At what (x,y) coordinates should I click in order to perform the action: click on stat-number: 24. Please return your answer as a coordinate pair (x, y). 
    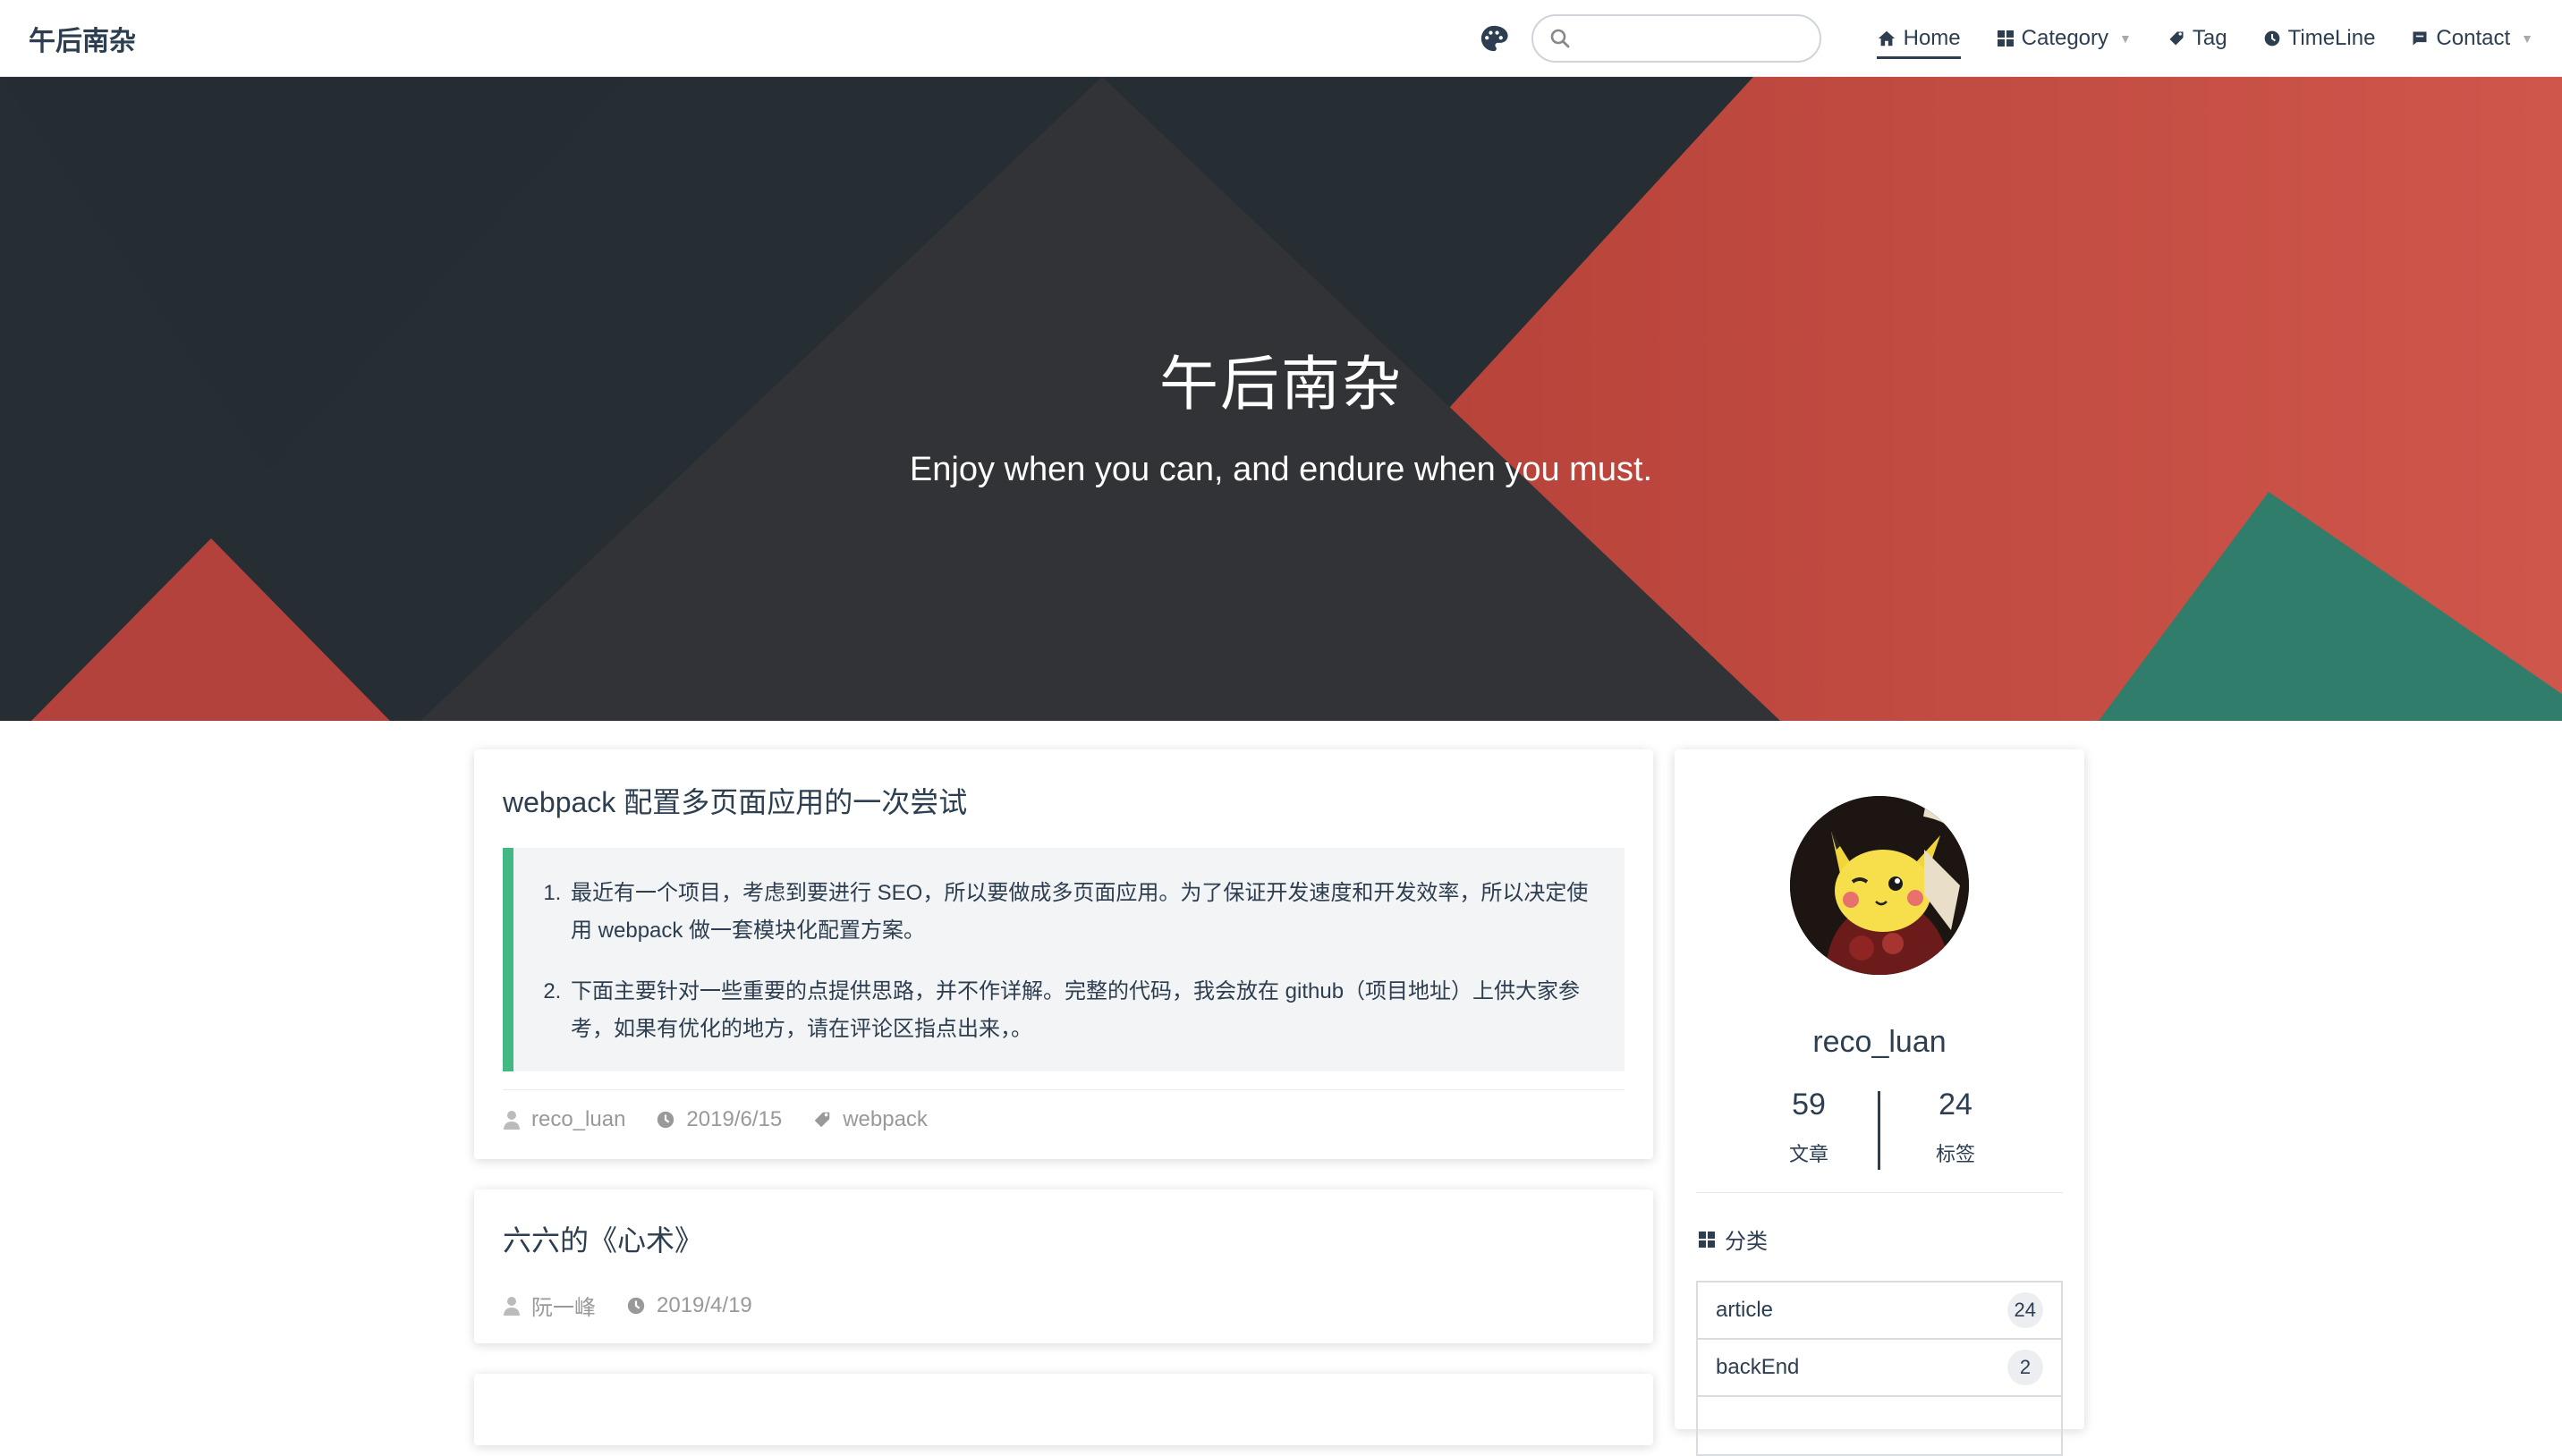
    Looking at the image, I should click on (1955, 1105).